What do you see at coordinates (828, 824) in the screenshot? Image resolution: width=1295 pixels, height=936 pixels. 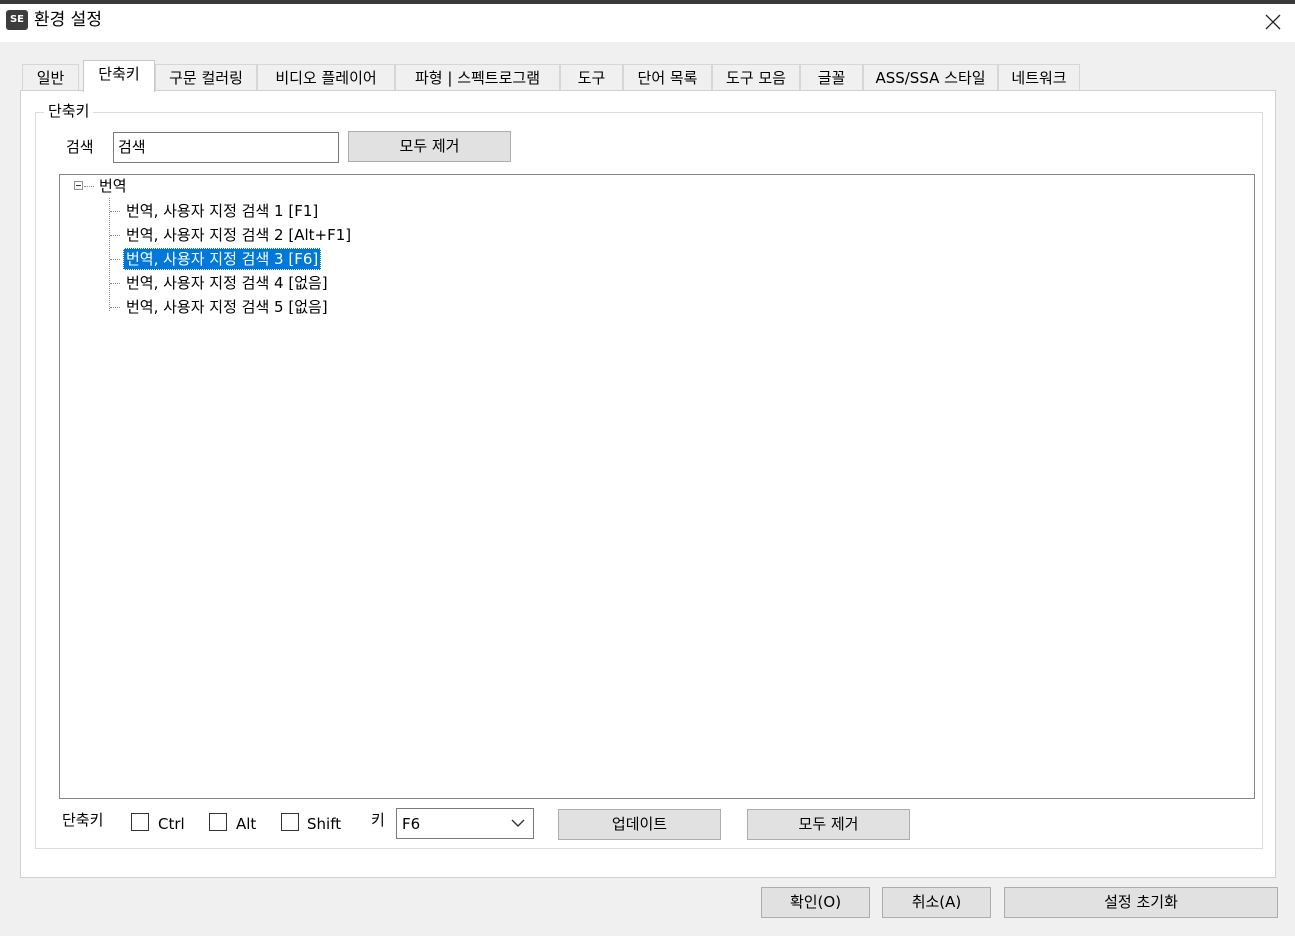 I see `clear-shortcut-button: 모두 제거` at bounding box center [828, 824].